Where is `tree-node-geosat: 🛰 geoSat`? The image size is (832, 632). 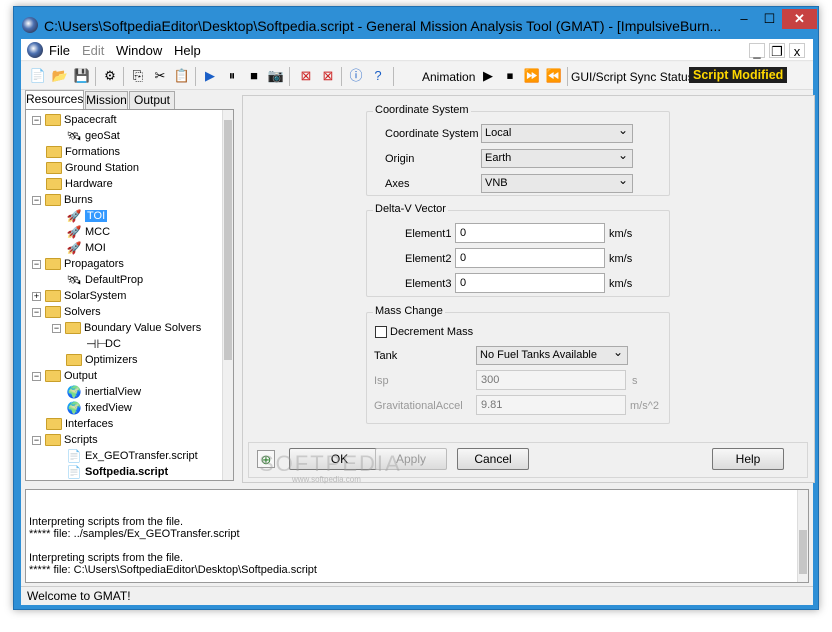
tree-node-geosat: 🛰 geoSat is located at coordinates (93, 136).